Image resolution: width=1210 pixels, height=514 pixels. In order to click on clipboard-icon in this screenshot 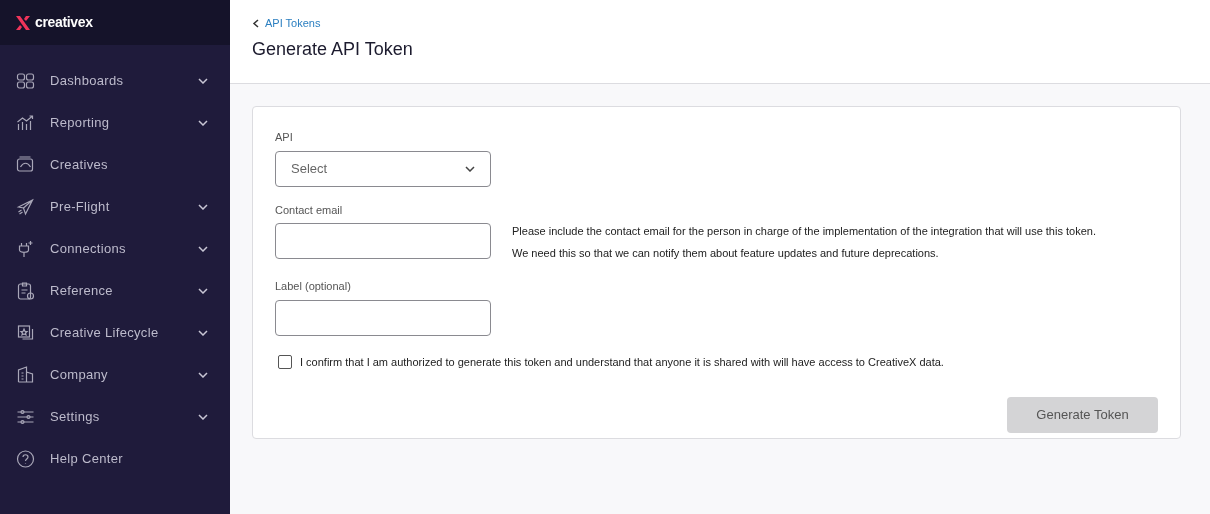, I will do `click(25, 291)`.